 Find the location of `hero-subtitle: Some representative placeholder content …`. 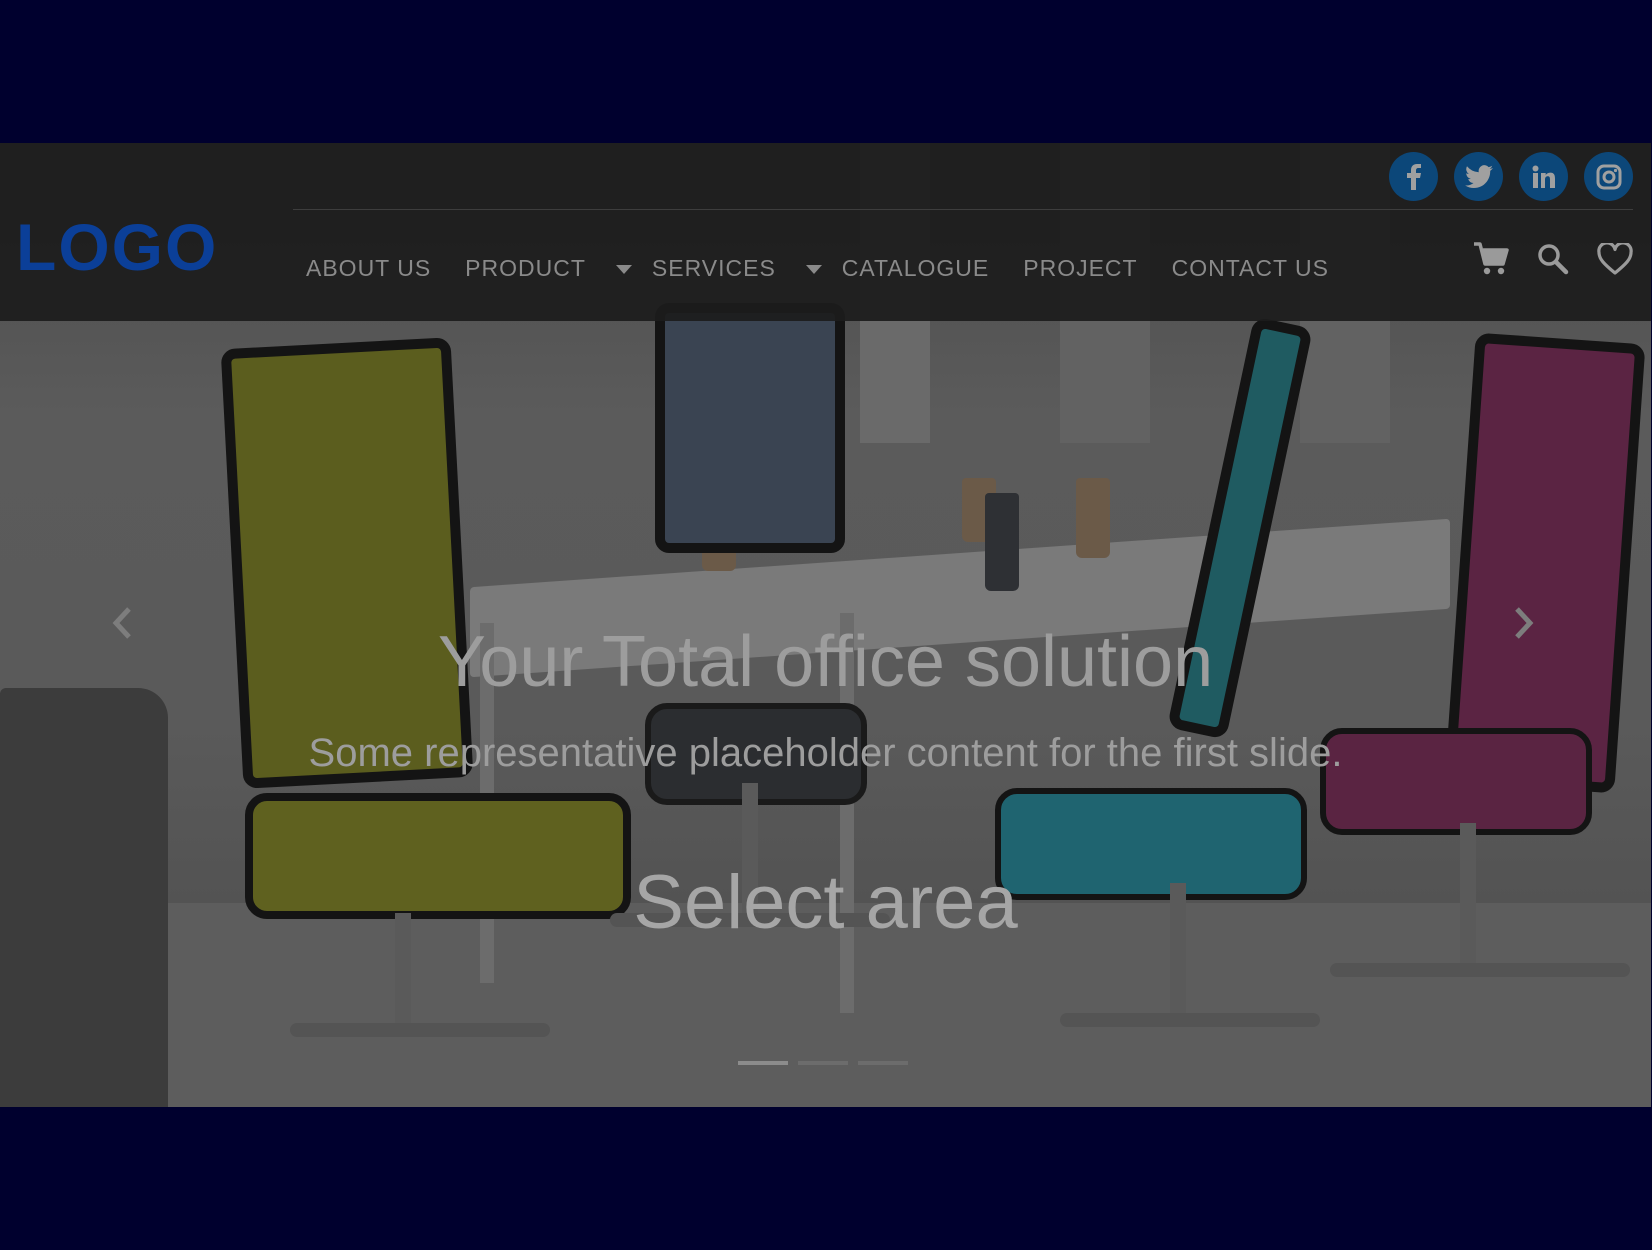

hero-subtitle: Some representative placeholder content … is located at coordinates (825, 753).